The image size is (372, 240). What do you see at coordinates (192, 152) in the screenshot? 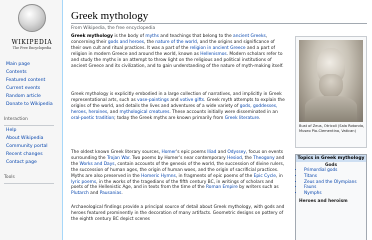
I see `text: 's epic poems` at bounding box center [192, 152].